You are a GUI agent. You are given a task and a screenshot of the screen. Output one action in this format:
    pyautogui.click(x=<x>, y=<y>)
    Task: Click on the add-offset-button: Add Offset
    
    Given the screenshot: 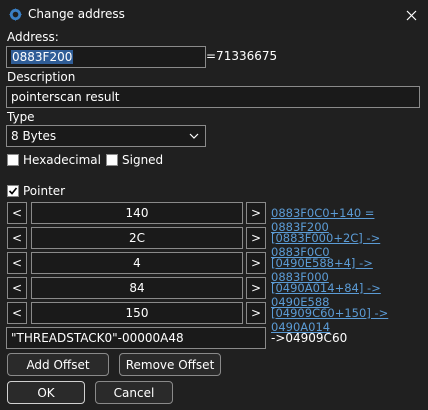 What is the action you would take?
    pyautogui.click(x=58, y=364)
    